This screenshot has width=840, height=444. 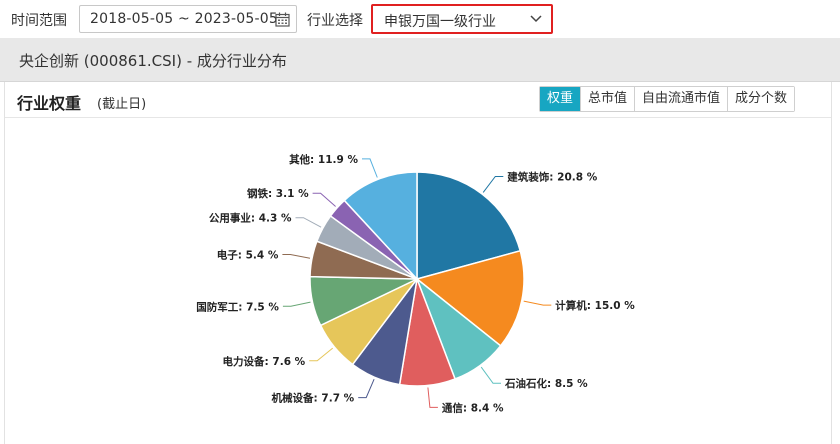 What do you see at coordinates (473, 407) in the screenshot?
I see `pie-slice-label: 通信: 8.4 %` at bounding box center [473, 407].